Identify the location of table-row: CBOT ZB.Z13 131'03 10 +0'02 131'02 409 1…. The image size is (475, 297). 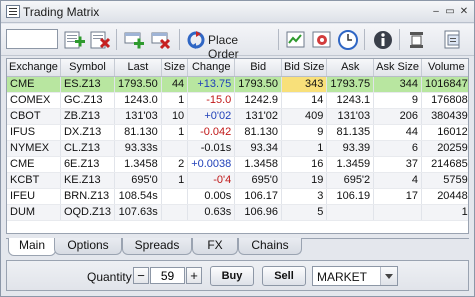
(237, 116).